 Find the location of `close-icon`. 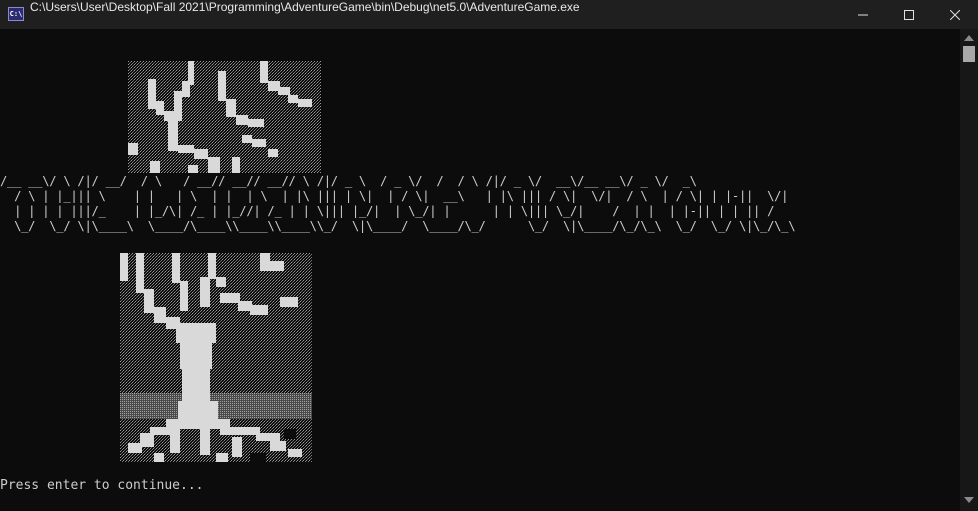

close-icon is located at coordinates (955, 14).